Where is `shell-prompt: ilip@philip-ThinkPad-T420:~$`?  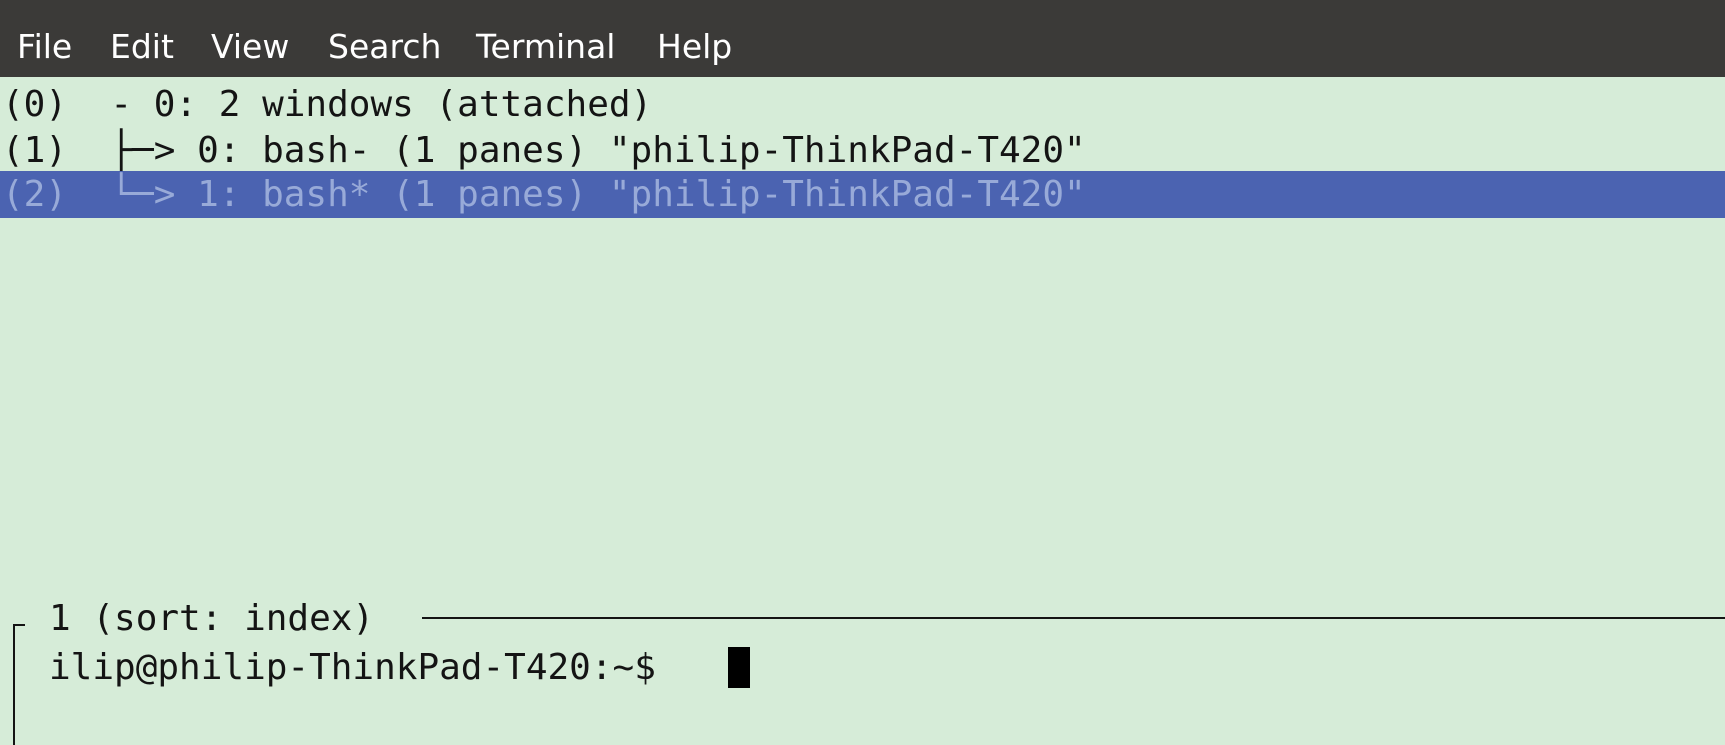 shell-prompt: ilip@philip-ThinkPad-T420:~$ is located at coordinates (352, 668).